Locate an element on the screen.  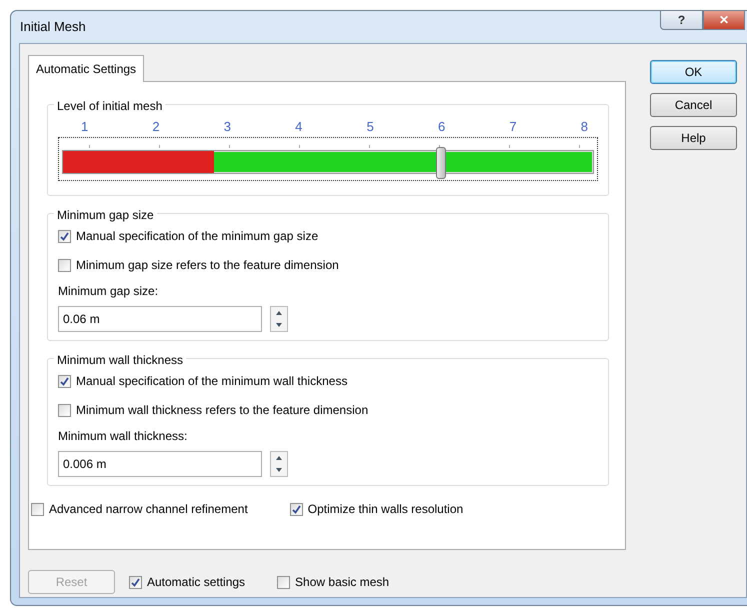
field-label: Minimum gap size: is located at coordinates (109, 291).